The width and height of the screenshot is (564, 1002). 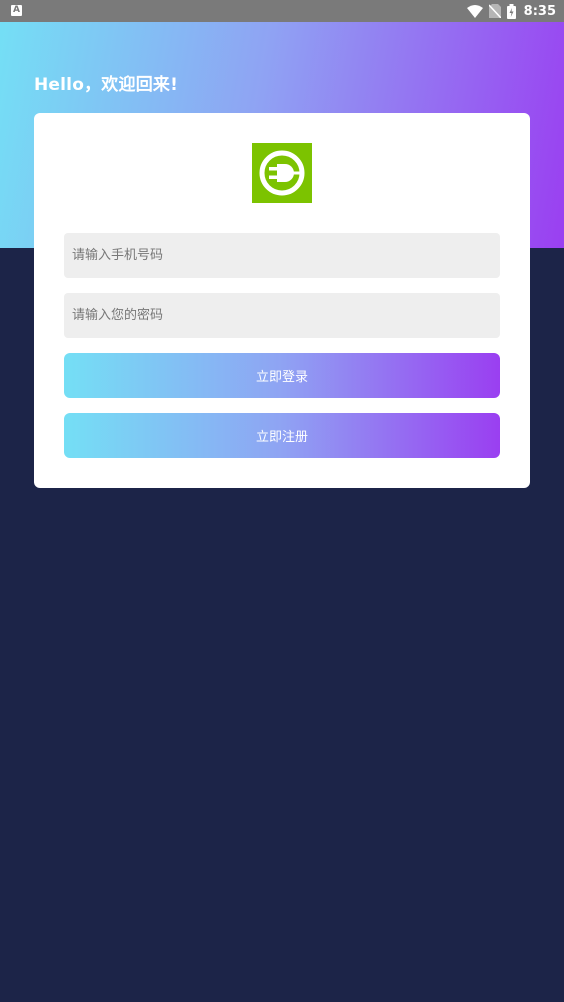 I want to click on status-bar: A 8:35, so click(x=282, y=11).